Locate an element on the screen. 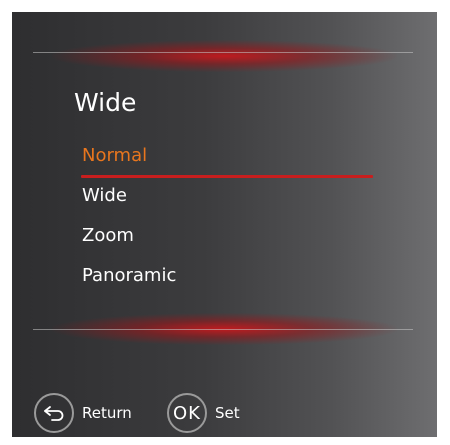  ok-button: OK is located at coordinates (187, 413).